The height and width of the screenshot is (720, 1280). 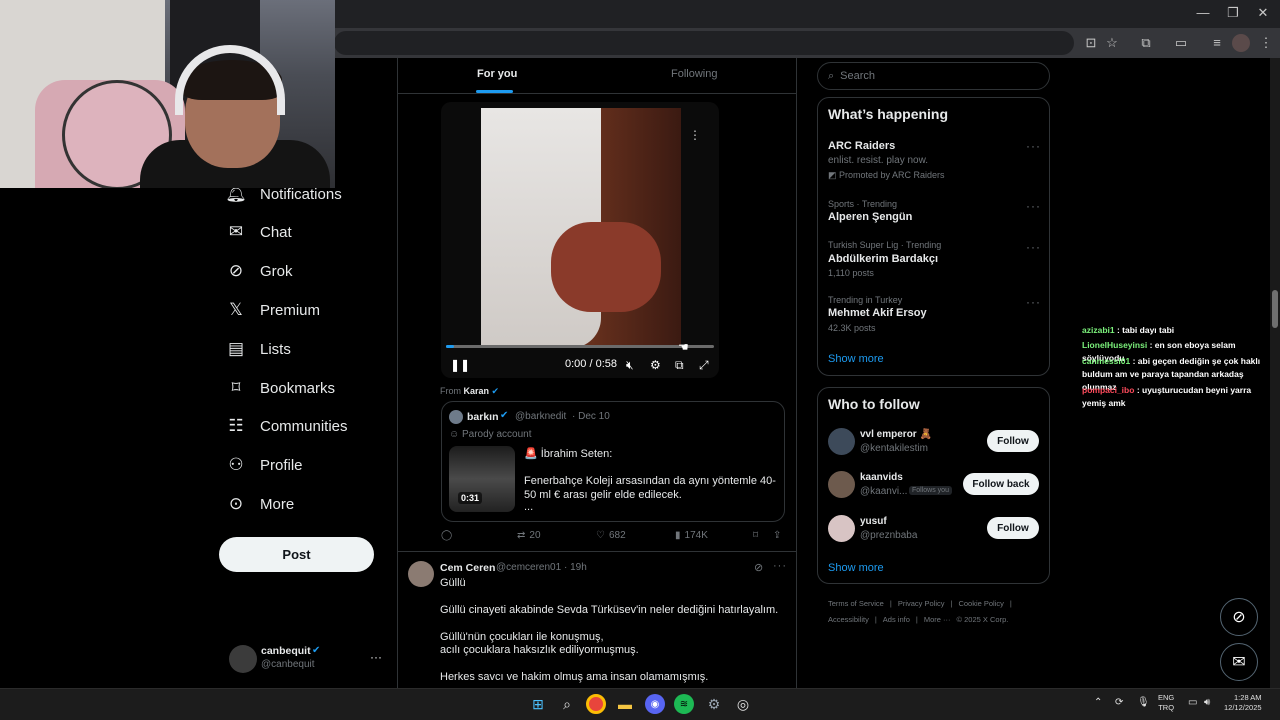 I want to click on windows-start-icon: ⊞, so click(x=538, y=704).